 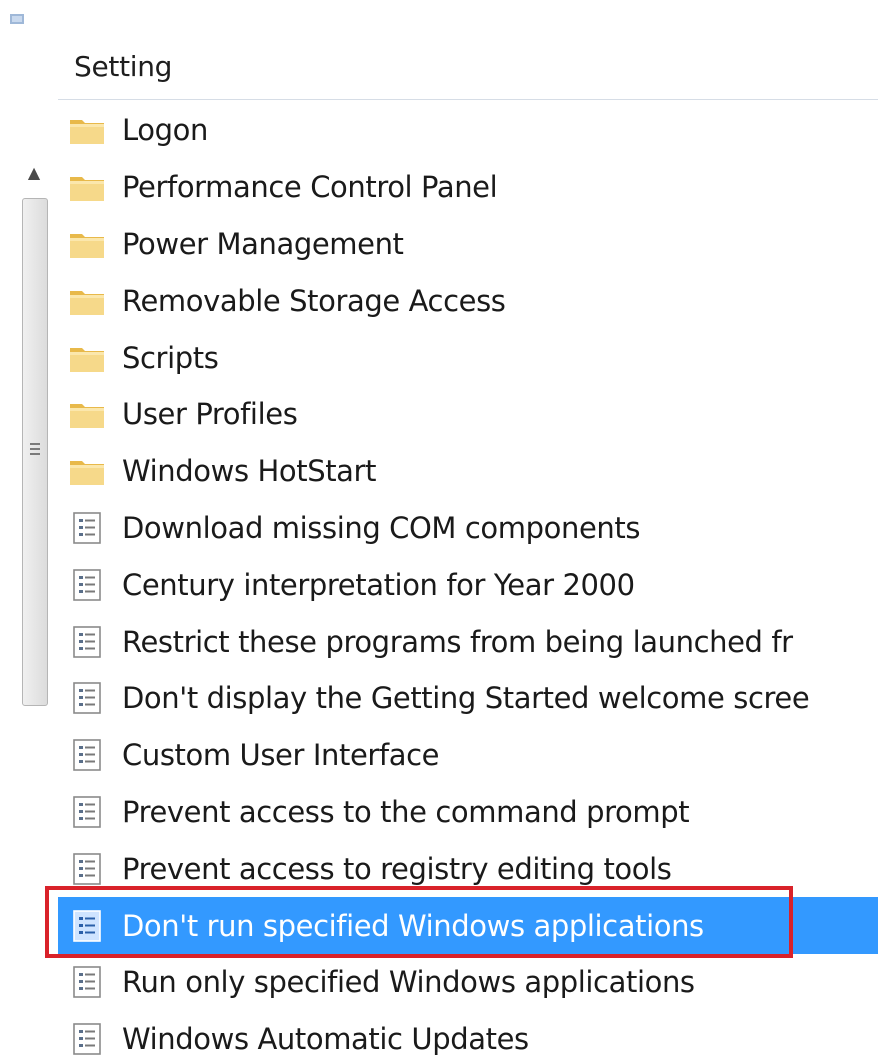 I want to click on list-item-label: Windows HotStart, so click(x=249, y=471).